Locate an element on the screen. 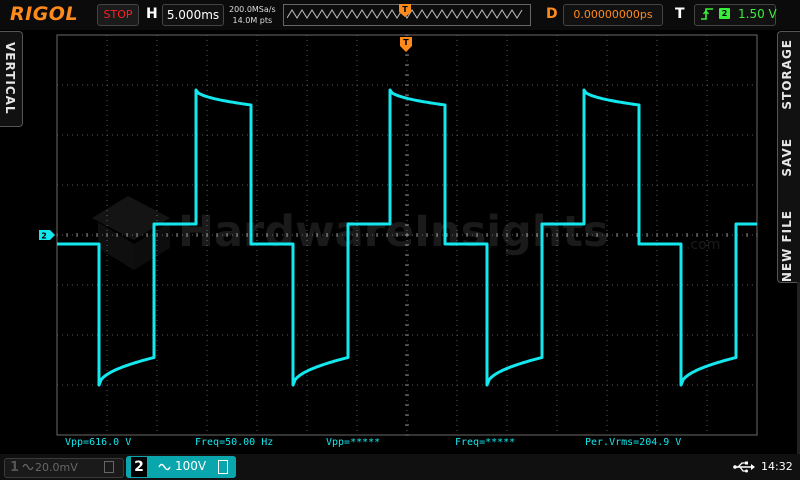  ch1-ac-coupling-icon is located at coordinates (28, 467).